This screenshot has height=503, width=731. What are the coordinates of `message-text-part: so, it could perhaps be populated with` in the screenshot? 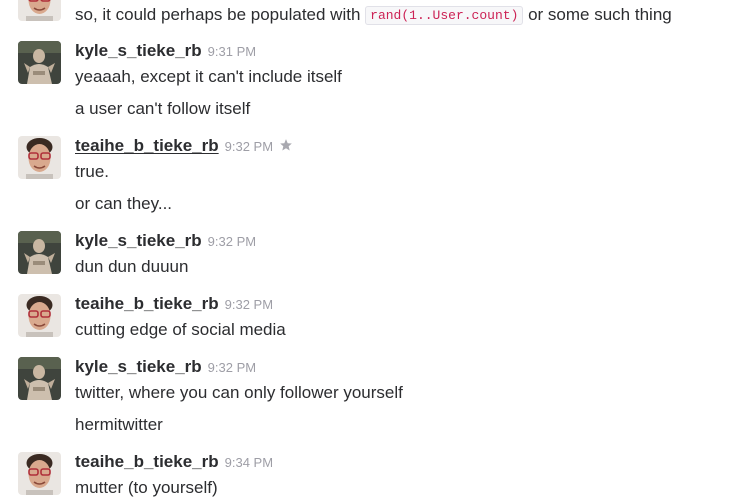 It's located at (220, 14).